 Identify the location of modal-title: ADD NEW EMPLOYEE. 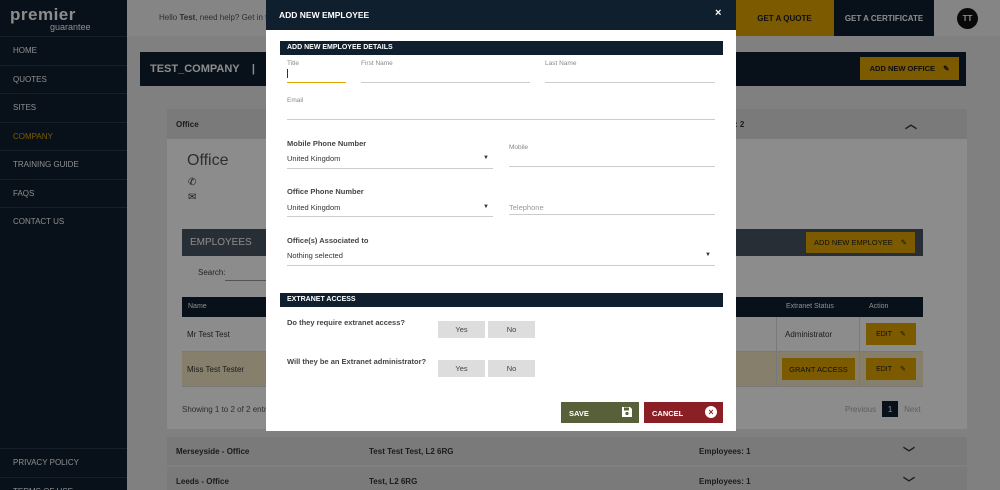
(324, 15).